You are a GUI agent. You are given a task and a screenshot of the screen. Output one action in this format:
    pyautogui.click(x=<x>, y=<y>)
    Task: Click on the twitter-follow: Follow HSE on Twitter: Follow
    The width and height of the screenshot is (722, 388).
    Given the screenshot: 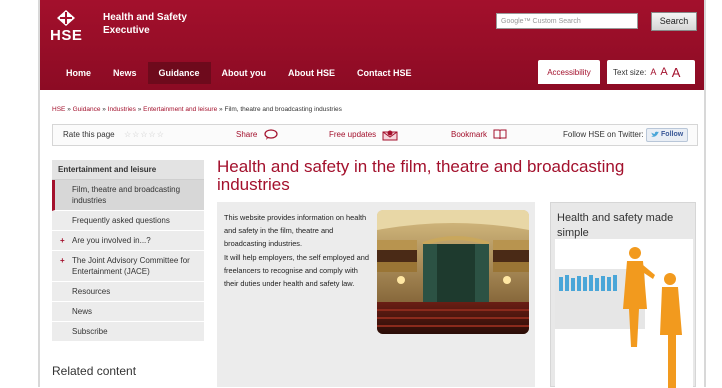 What is the action you would take?
    pyautogui.click(x=626, y=135)
    